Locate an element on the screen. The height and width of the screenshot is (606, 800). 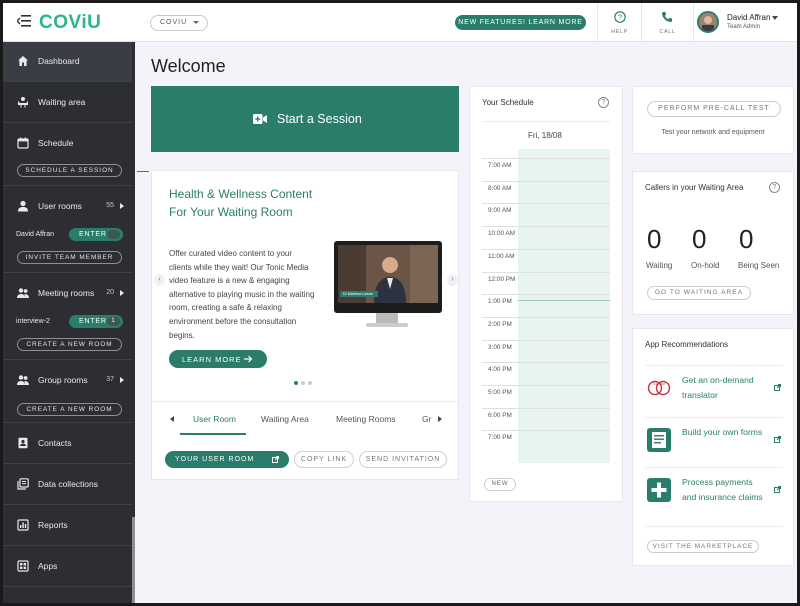
medical-cross-logo-icon is located at coordinates (659, 490).